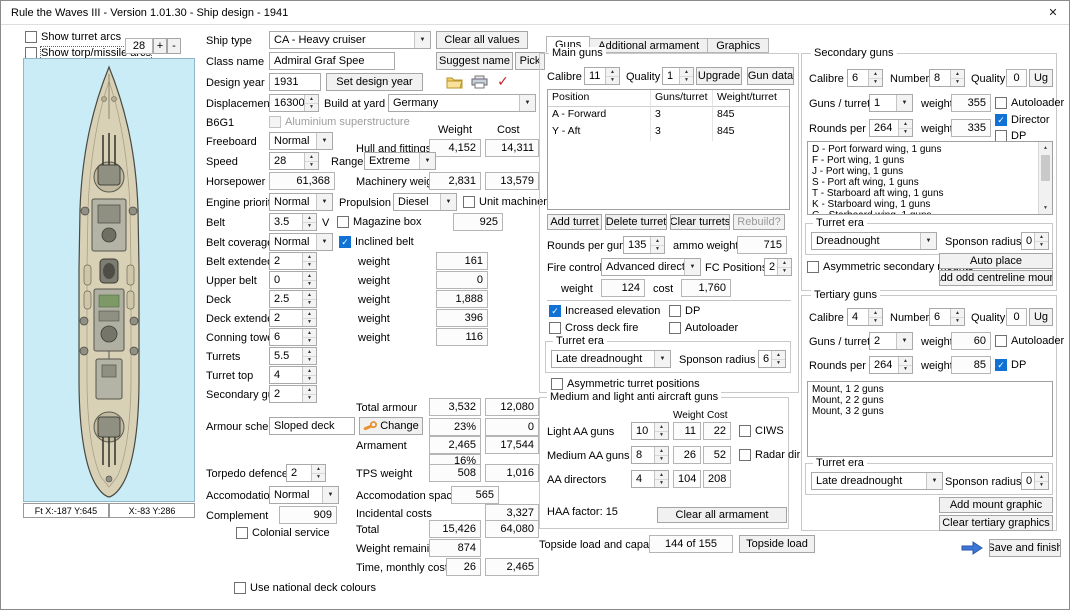  Describe the element at coordinates (474, 61) in the screenshot. I see `suggest-name-button: Suggest name` at that location.